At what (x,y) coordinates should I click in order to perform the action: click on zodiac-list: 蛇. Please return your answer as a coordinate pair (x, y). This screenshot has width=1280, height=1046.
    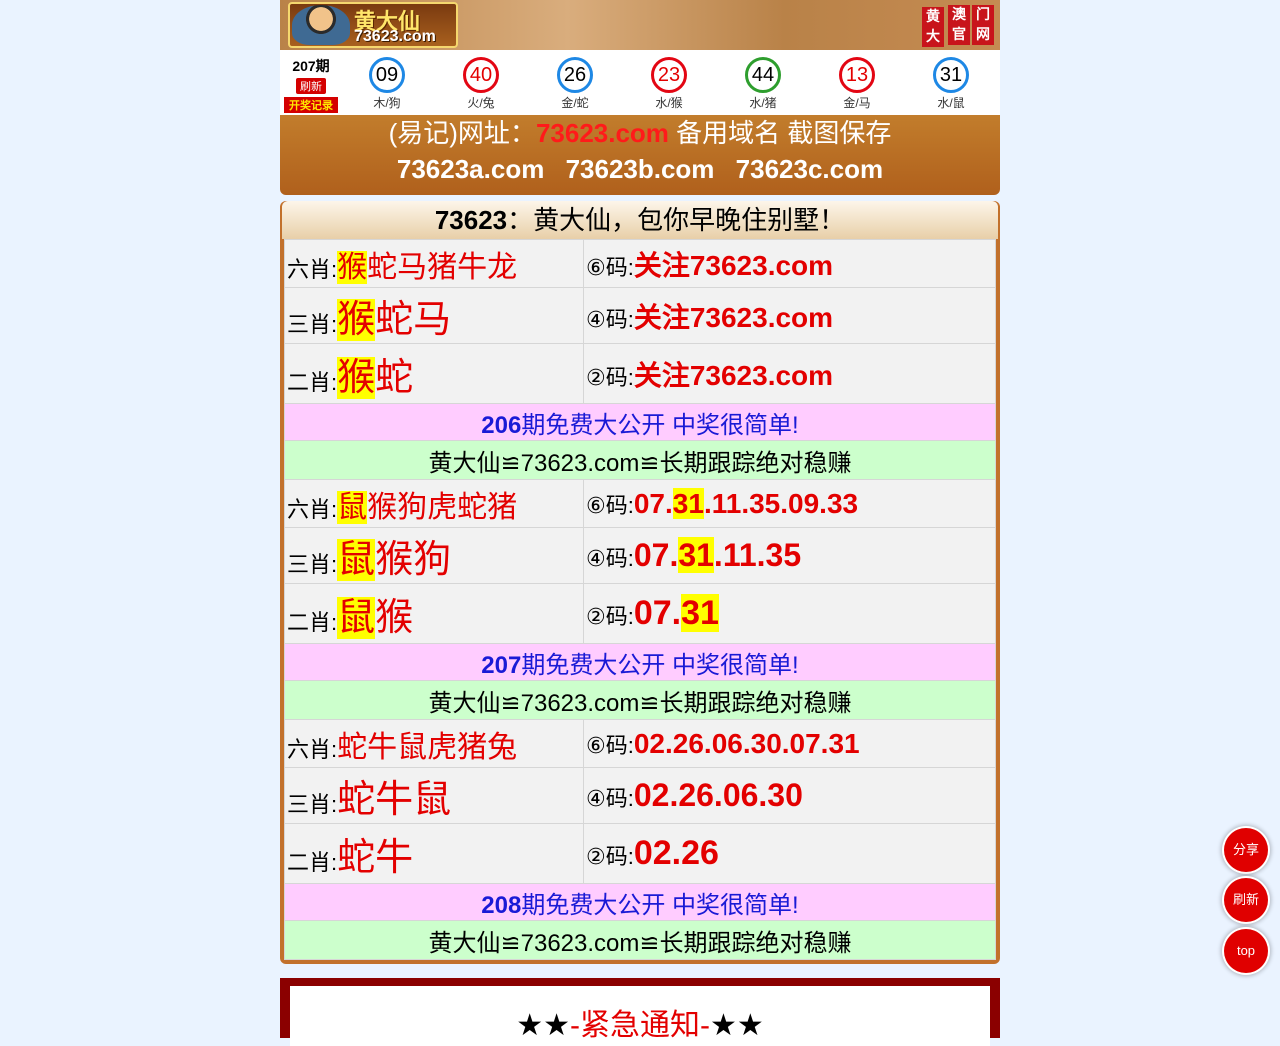
    Looking at the image, I should click on (394, 378).